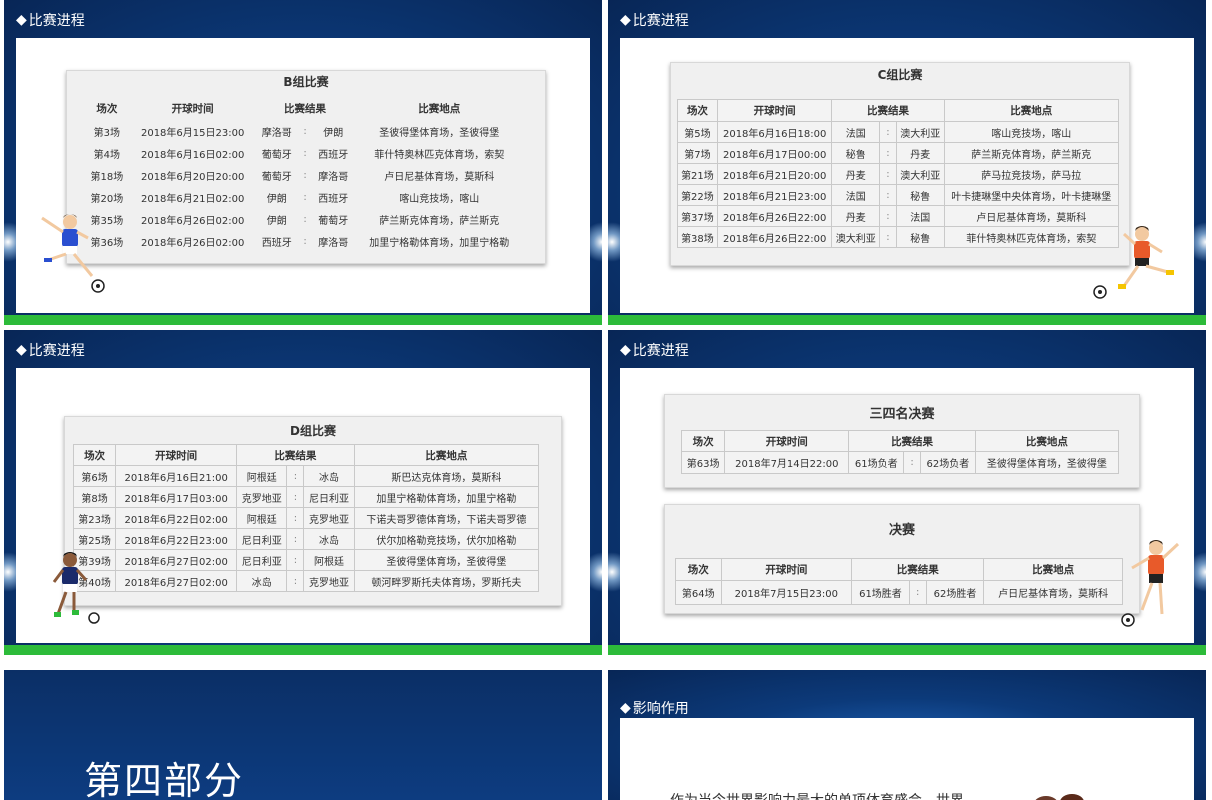  What do you see at coordinates (446, 581) in the screenshot?
I see `cell: 顿河畔罗斯托夫体育场，罗斯托夫` at bounding box center [446, 581].